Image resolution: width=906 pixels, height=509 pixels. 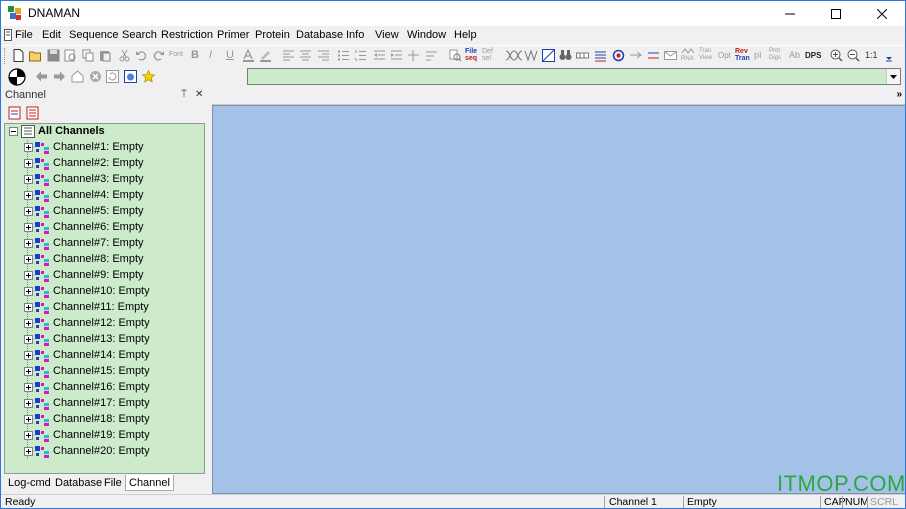 What do you see at coordinates (265, 55) in the screenshot?
I see `highlight-icon` at bounding box center [265, 55].